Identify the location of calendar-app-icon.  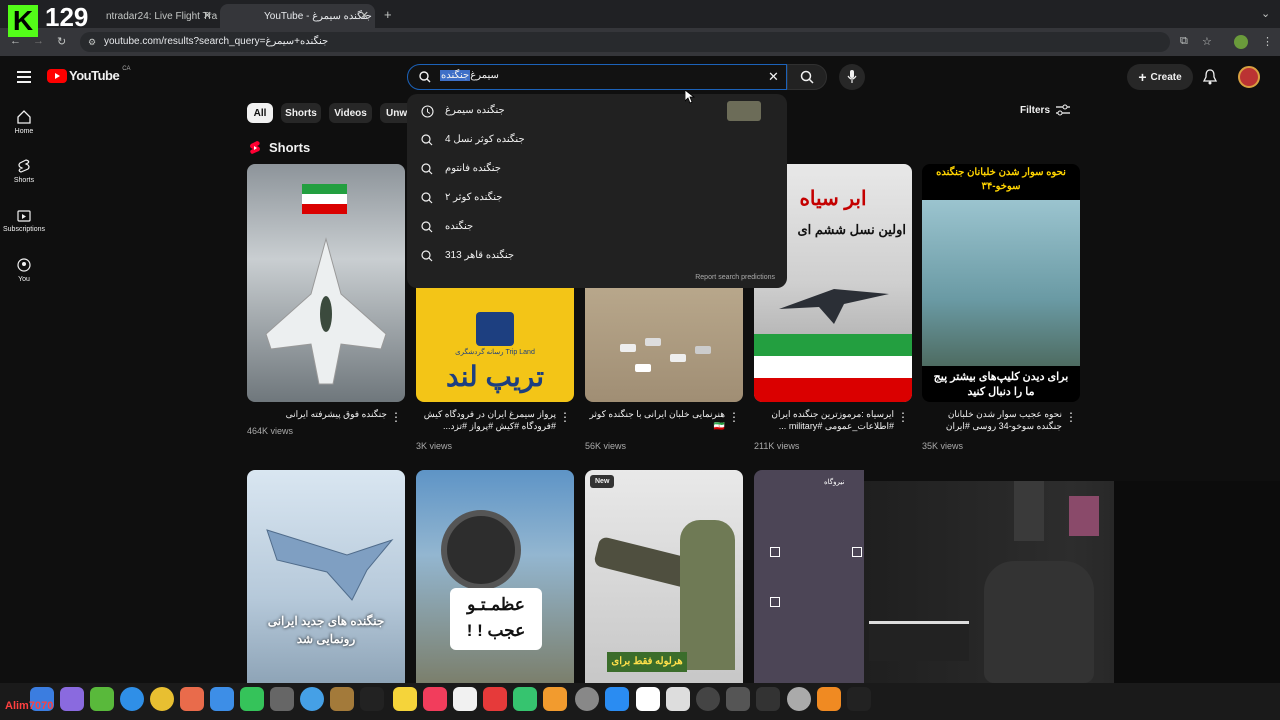
(678, 699).